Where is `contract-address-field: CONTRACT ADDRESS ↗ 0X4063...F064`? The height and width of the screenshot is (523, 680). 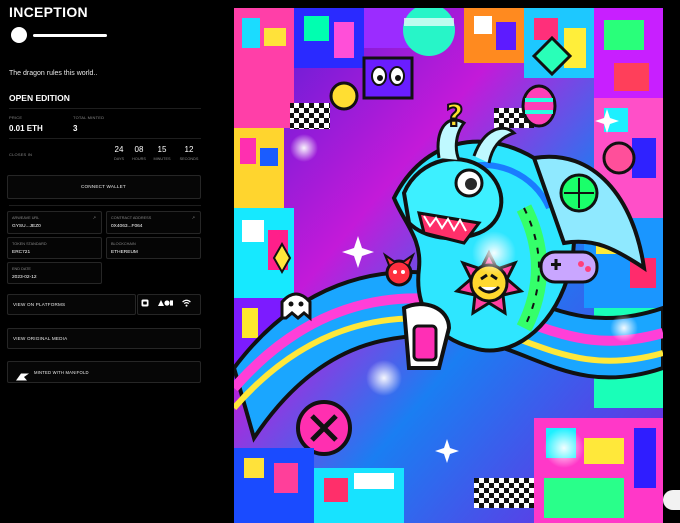 contract-address-field: CONTRACT ADDRESS ↗ 0X4063...F064 is located at coordinates (153, 222).